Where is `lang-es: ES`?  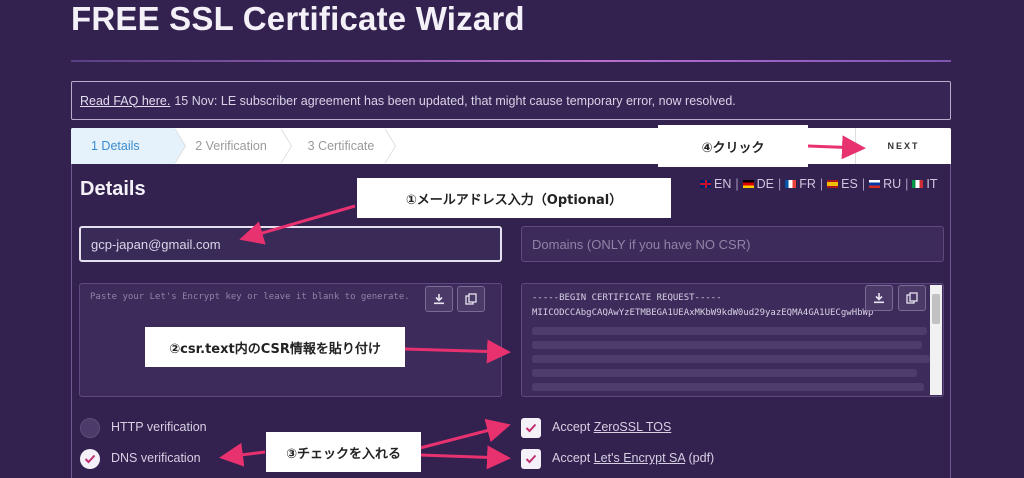
lang-es: ES is located at coordinates (842, 184).